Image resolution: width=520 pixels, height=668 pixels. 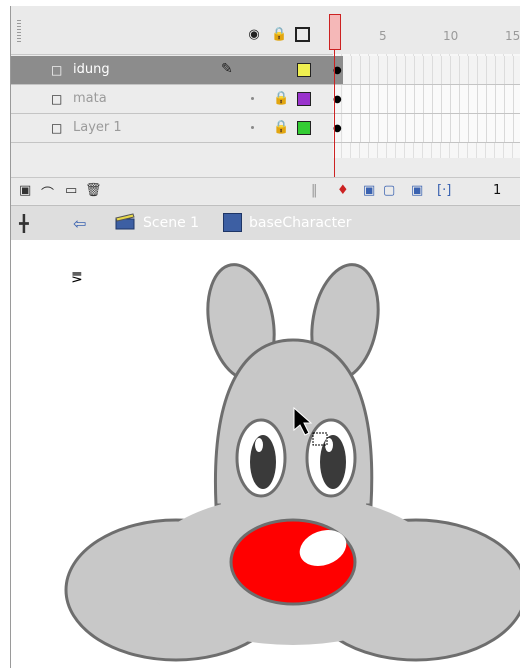 What do you see at coordinates (90, 98) in the screenshot?
I see `layer-name: mata` at bounding box center [90, 98].